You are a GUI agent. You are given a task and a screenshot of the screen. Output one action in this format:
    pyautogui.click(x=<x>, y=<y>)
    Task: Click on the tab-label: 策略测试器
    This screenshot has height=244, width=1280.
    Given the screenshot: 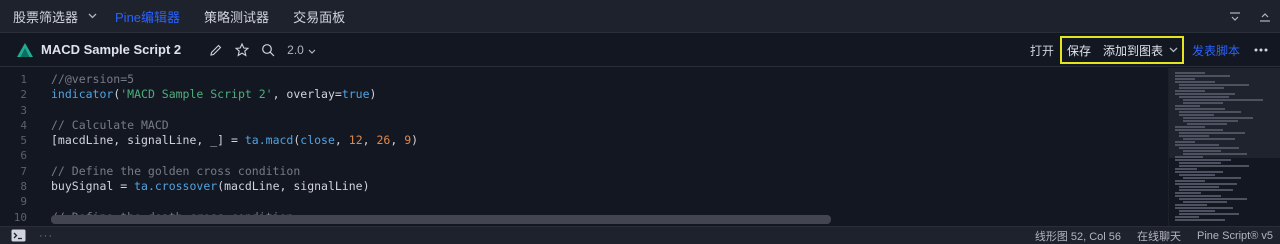 What is the action you would take?
    pyautogui.click(x=237, y=17)
    